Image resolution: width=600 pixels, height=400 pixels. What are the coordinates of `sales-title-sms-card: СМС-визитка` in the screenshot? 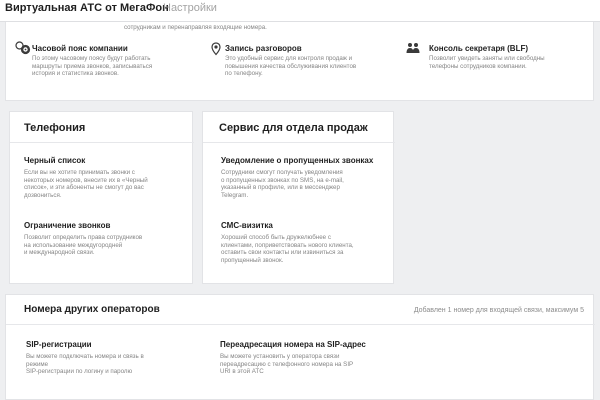 It's located at (247, 225).